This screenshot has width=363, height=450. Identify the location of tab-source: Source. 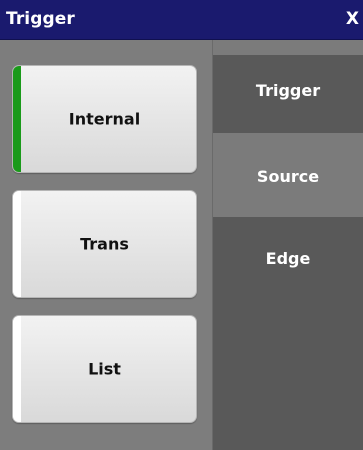
(288, 175).